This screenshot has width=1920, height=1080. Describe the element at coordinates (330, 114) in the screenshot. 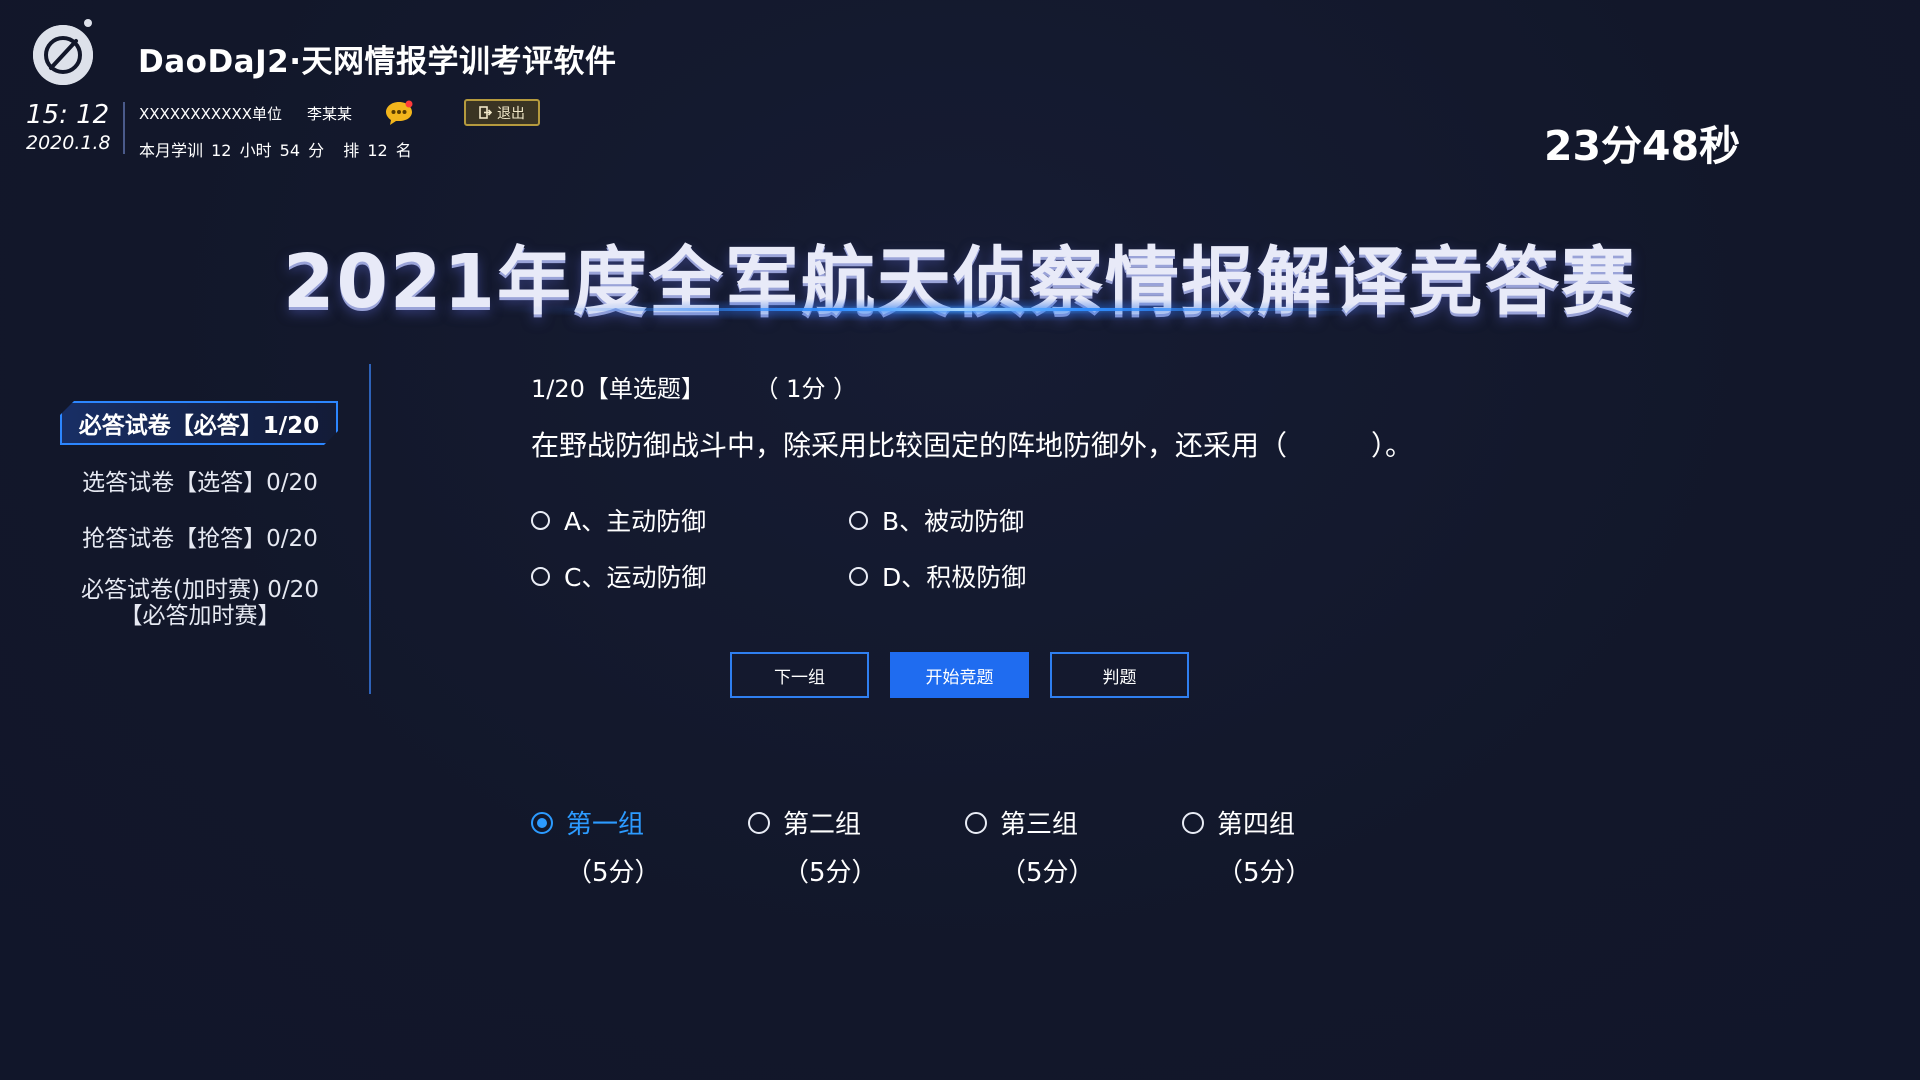

I see `user-name: 李某某` at that location.